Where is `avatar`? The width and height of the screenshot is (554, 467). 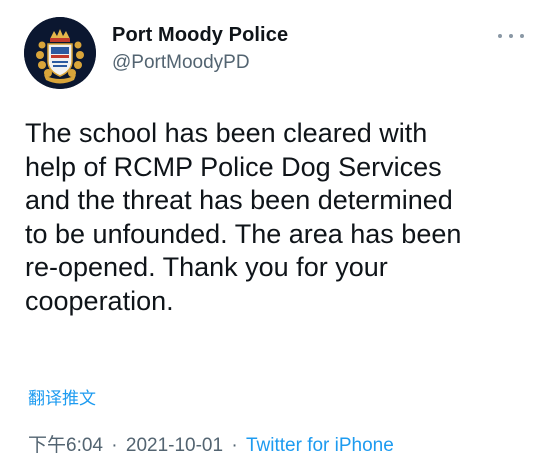
avatar is located at coordinates (60, 53).